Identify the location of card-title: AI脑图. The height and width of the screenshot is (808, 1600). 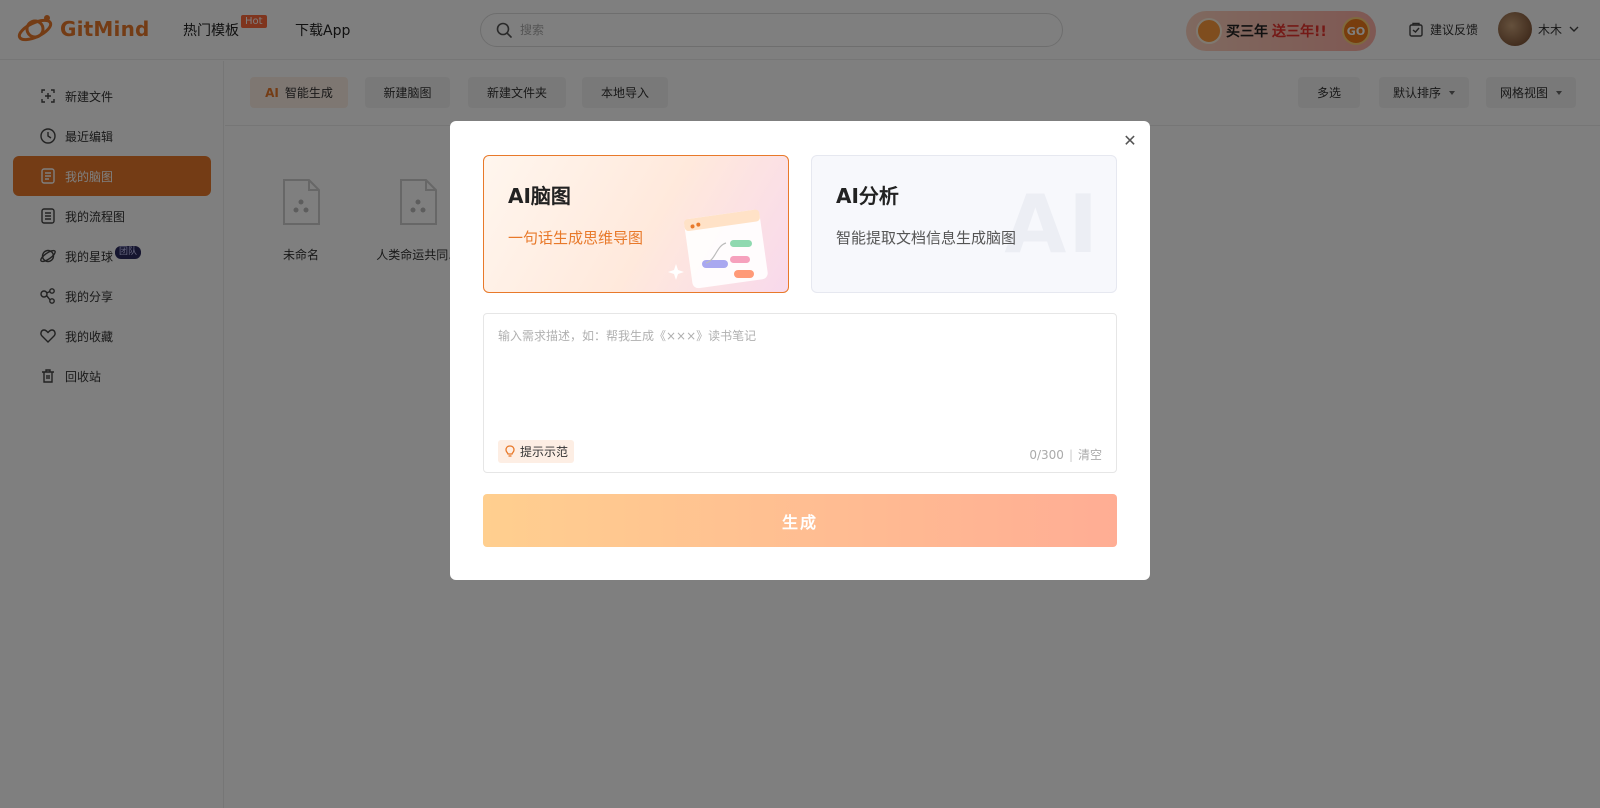
(539, 196).